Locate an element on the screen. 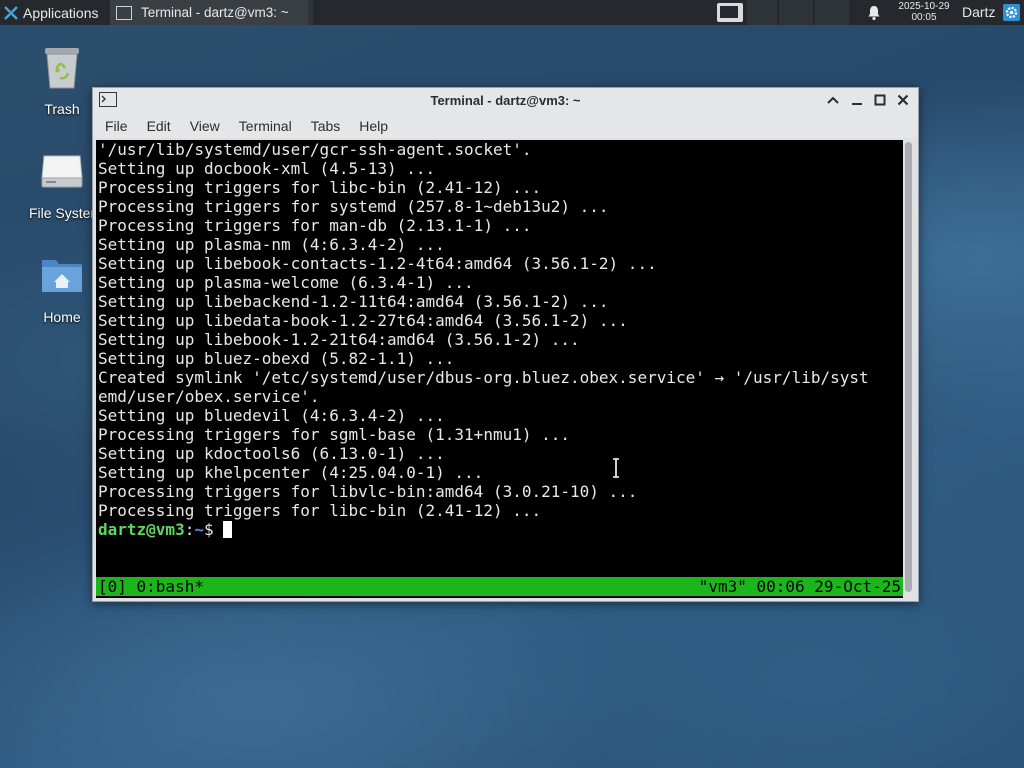  clock-date: 2025-10-29 is located at coordinates (924, 6).